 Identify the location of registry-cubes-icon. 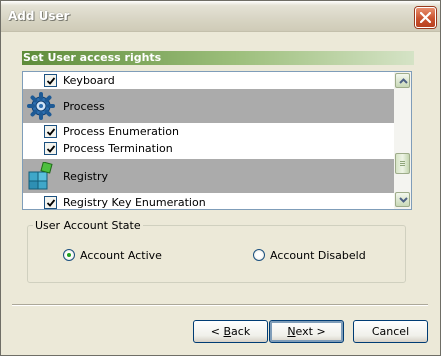
(40, 176).